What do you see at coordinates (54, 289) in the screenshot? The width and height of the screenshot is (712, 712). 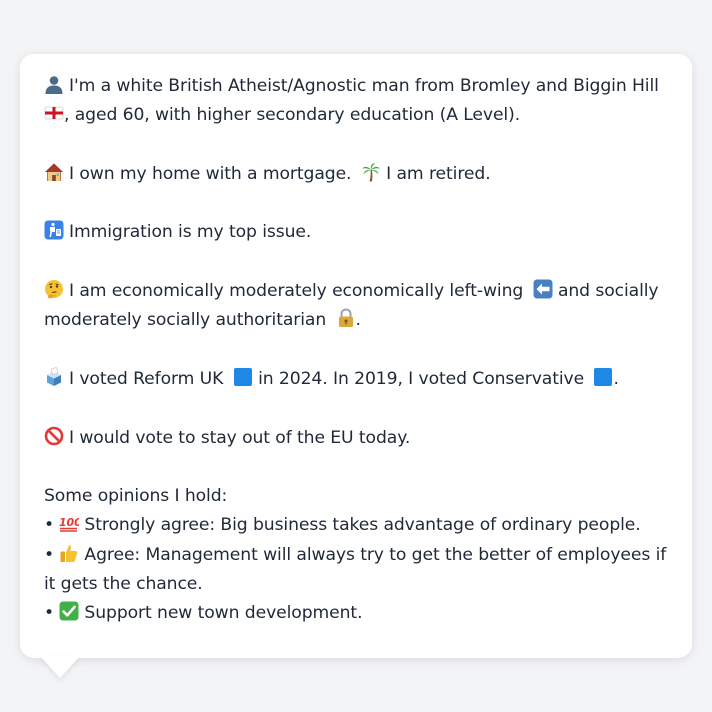 I see `thinking-face-icon` at bounding box center [54, 289].